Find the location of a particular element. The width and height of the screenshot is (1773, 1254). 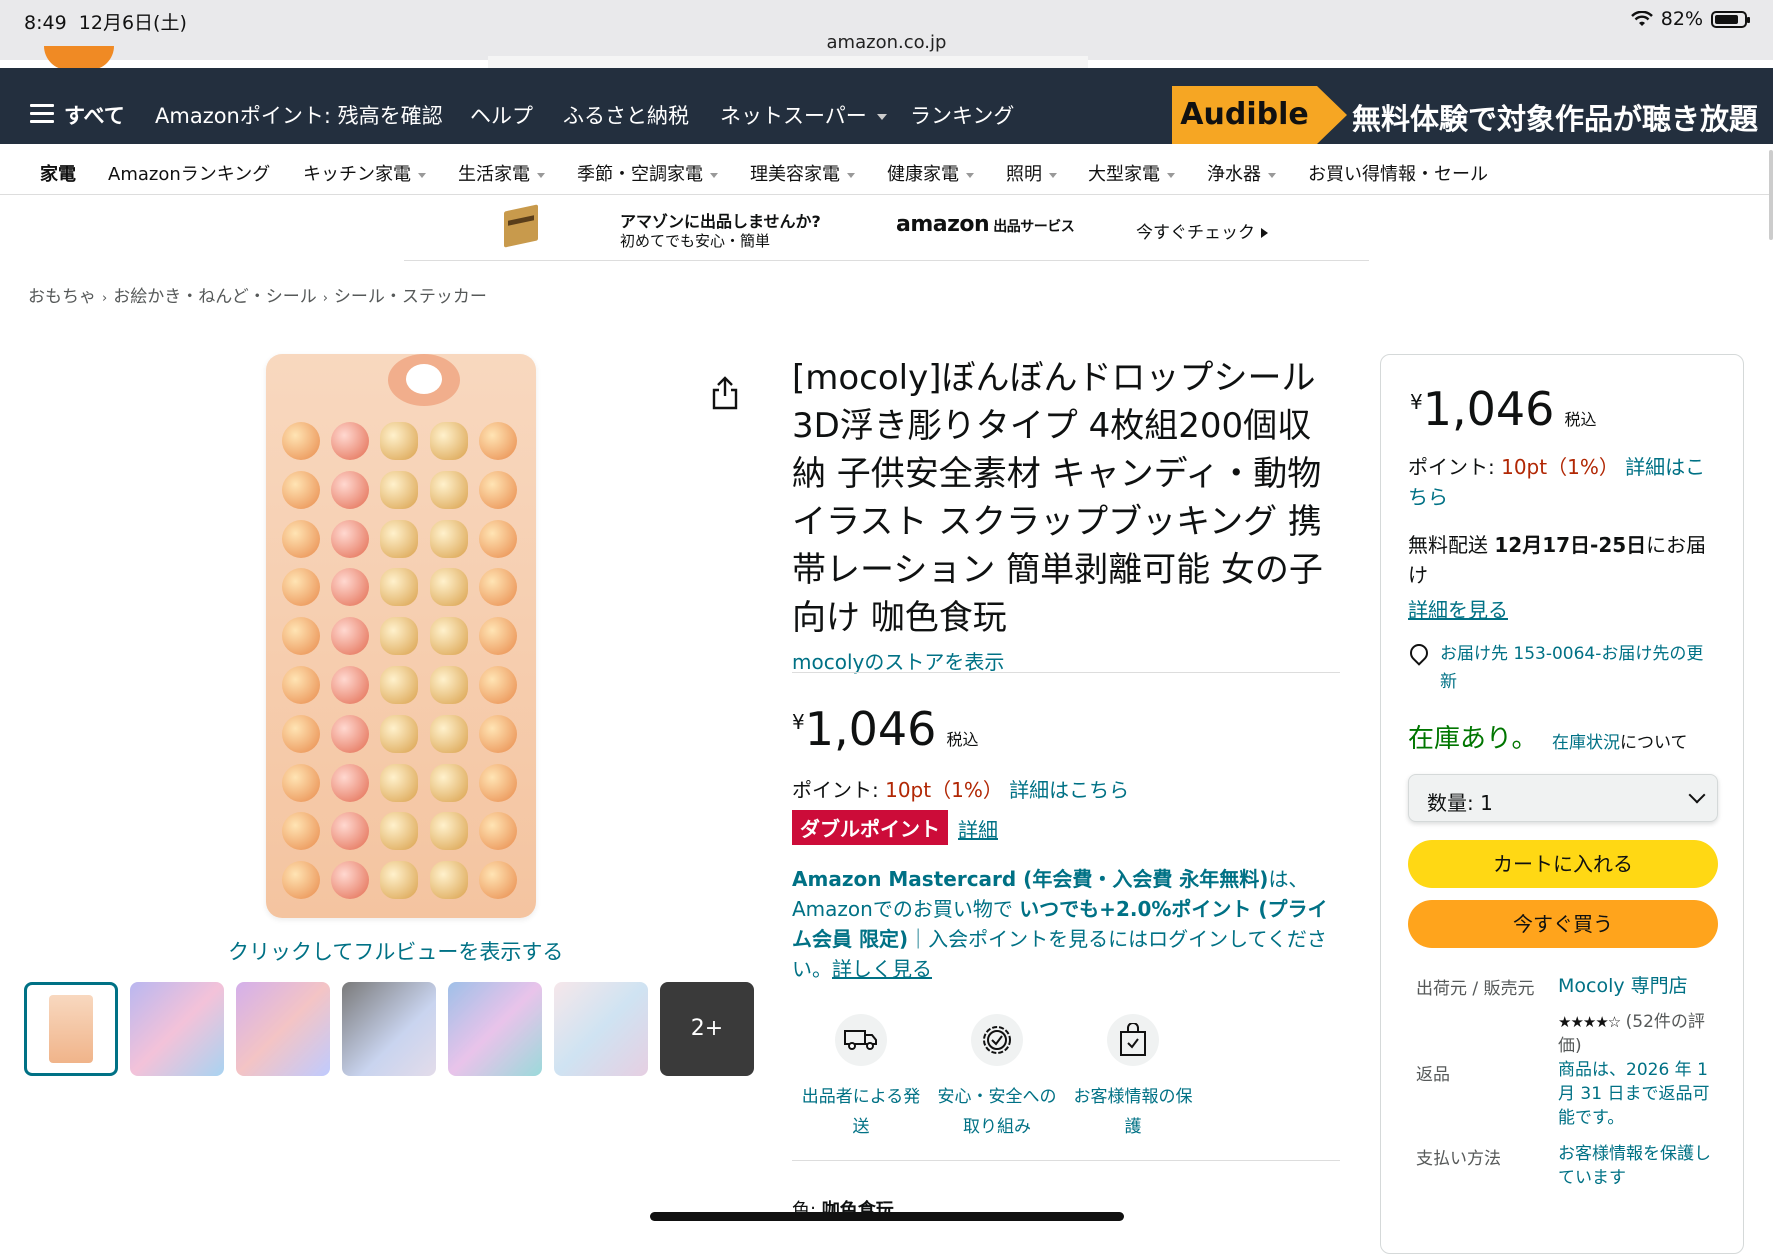

breadcrumb-item: お絵かき・ねんど・シール is located at coordinates (215, 297).